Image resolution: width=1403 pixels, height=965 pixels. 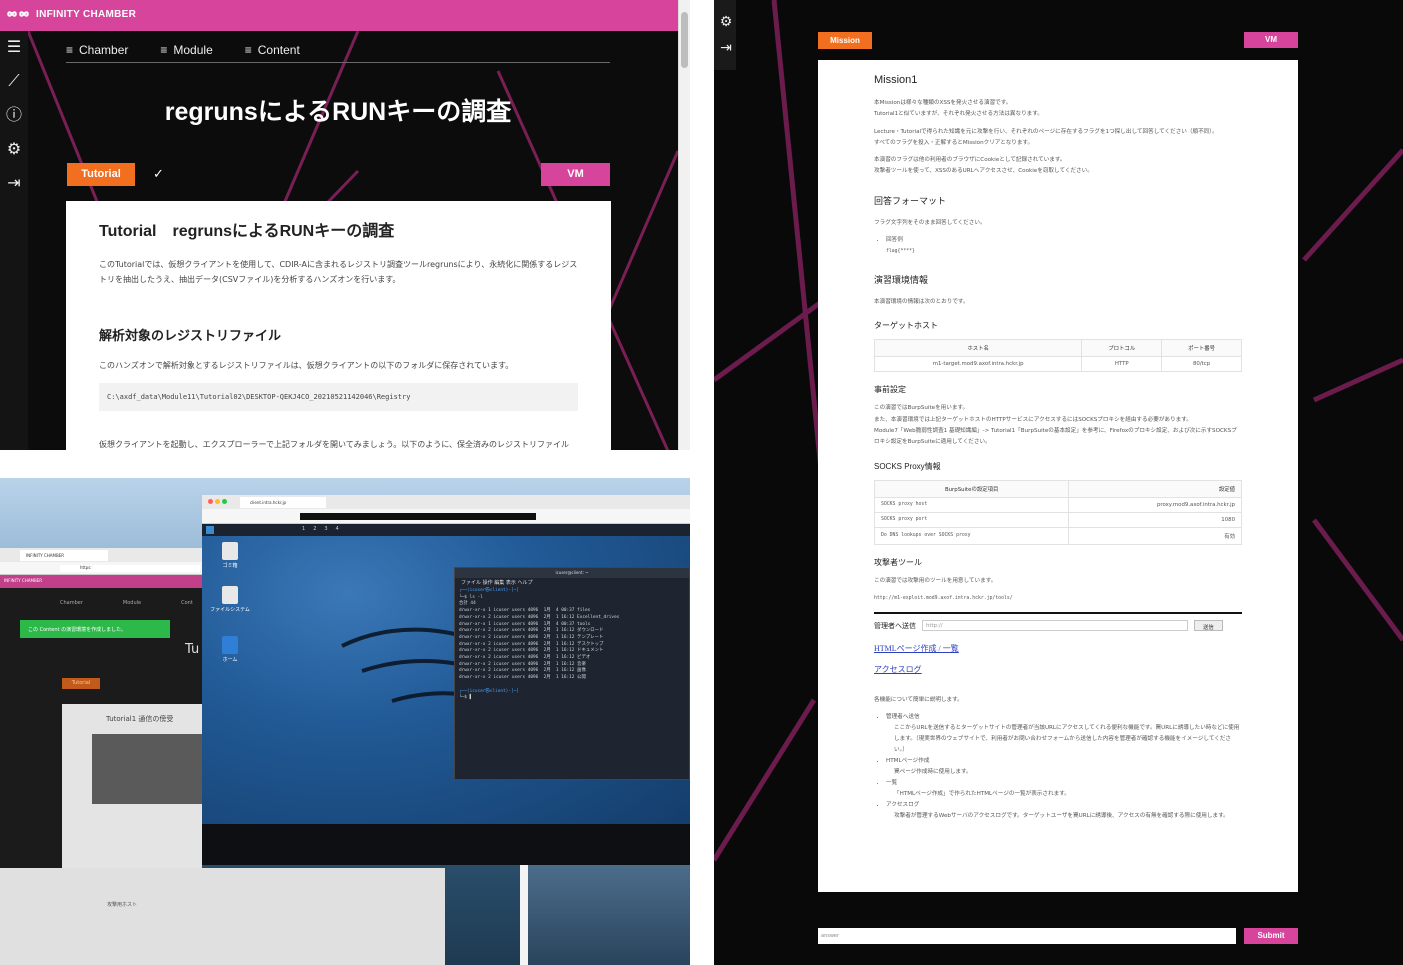 I want to click on close-dot, so click(x=210, y=501).